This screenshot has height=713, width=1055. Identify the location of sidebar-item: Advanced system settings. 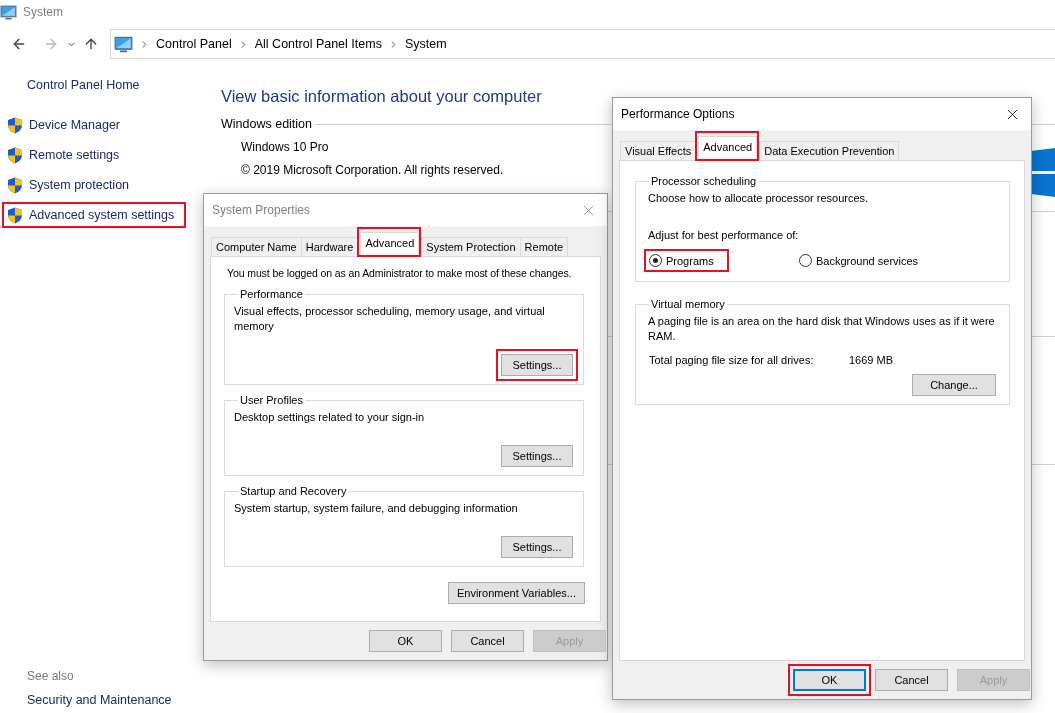
(94, 215).